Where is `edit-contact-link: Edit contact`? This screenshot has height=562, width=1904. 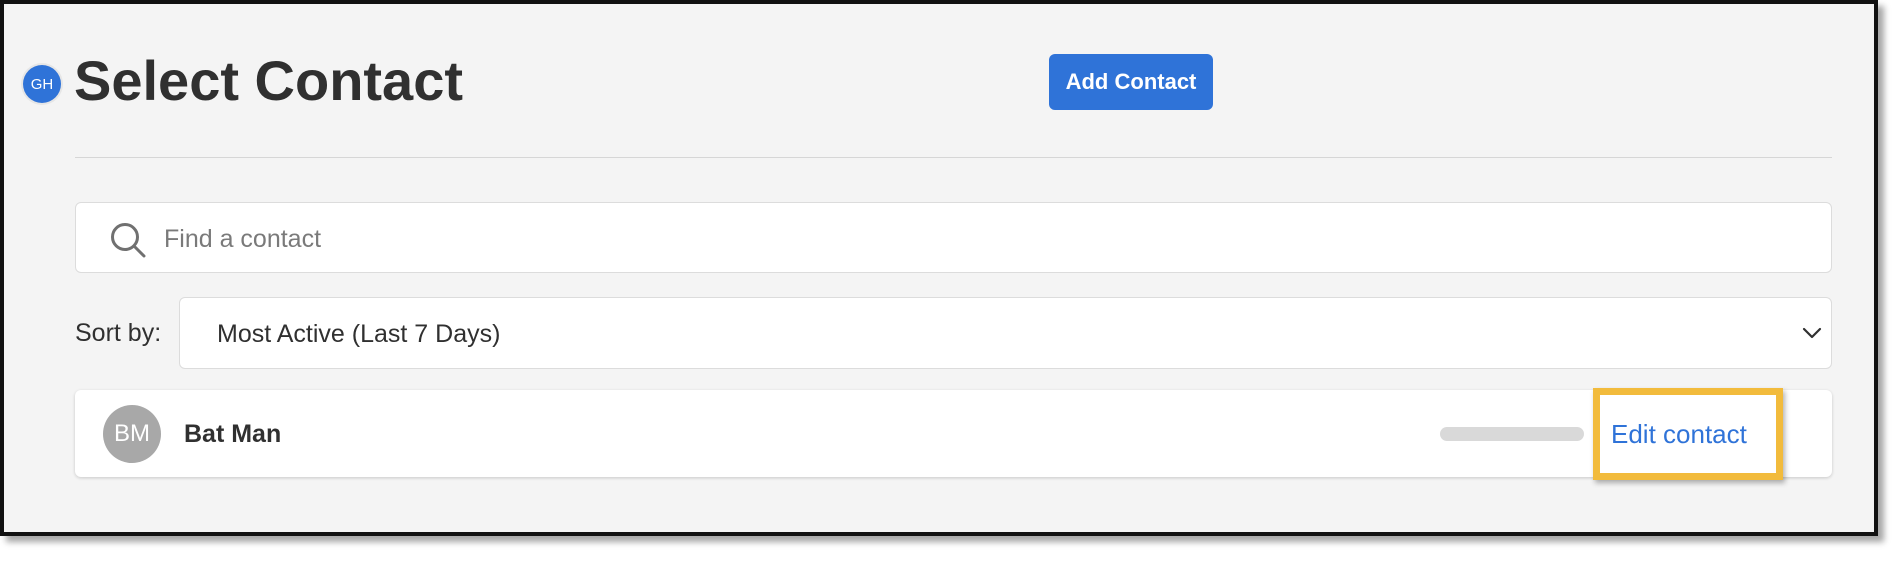 edit-contact-link: Edit contact is located at coordinates (1679, 434).